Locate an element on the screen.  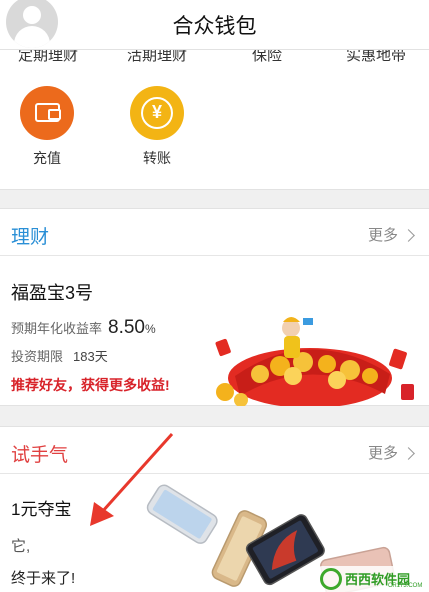
app-header: 合众钱包 is located at coordinates (214, 25).